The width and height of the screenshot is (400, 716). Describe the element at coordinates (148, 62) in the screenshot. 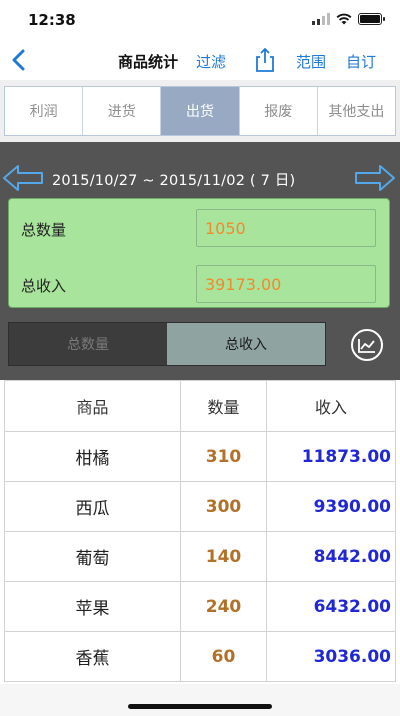

I see `page-title: 商品统计` at that location.